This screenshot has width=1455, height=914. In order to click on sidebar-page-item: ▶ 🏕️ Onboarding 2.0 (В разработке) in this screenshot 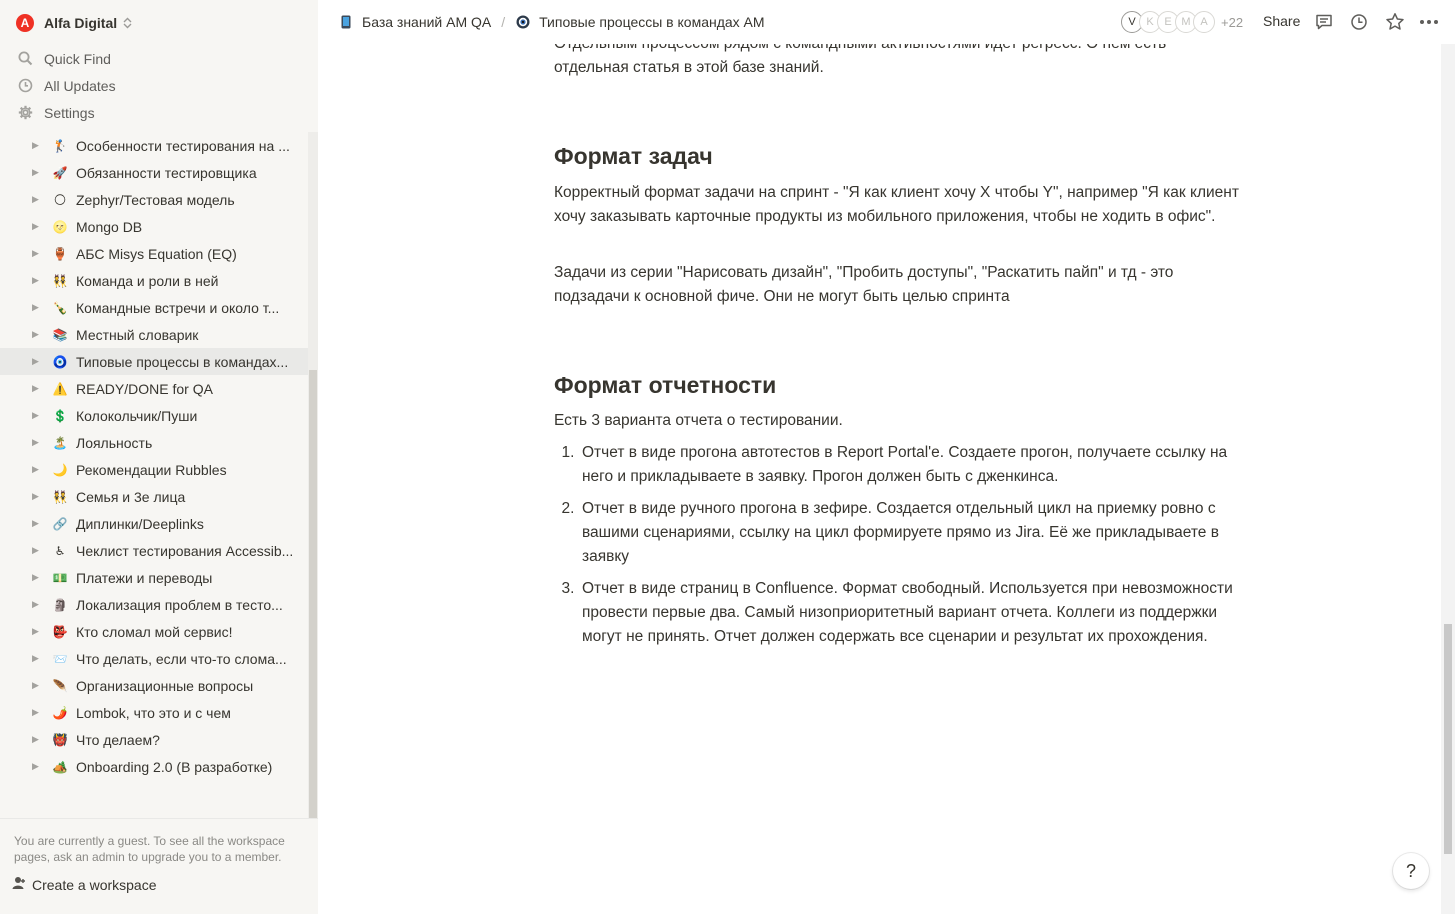, I will do `click(154, 766)`.